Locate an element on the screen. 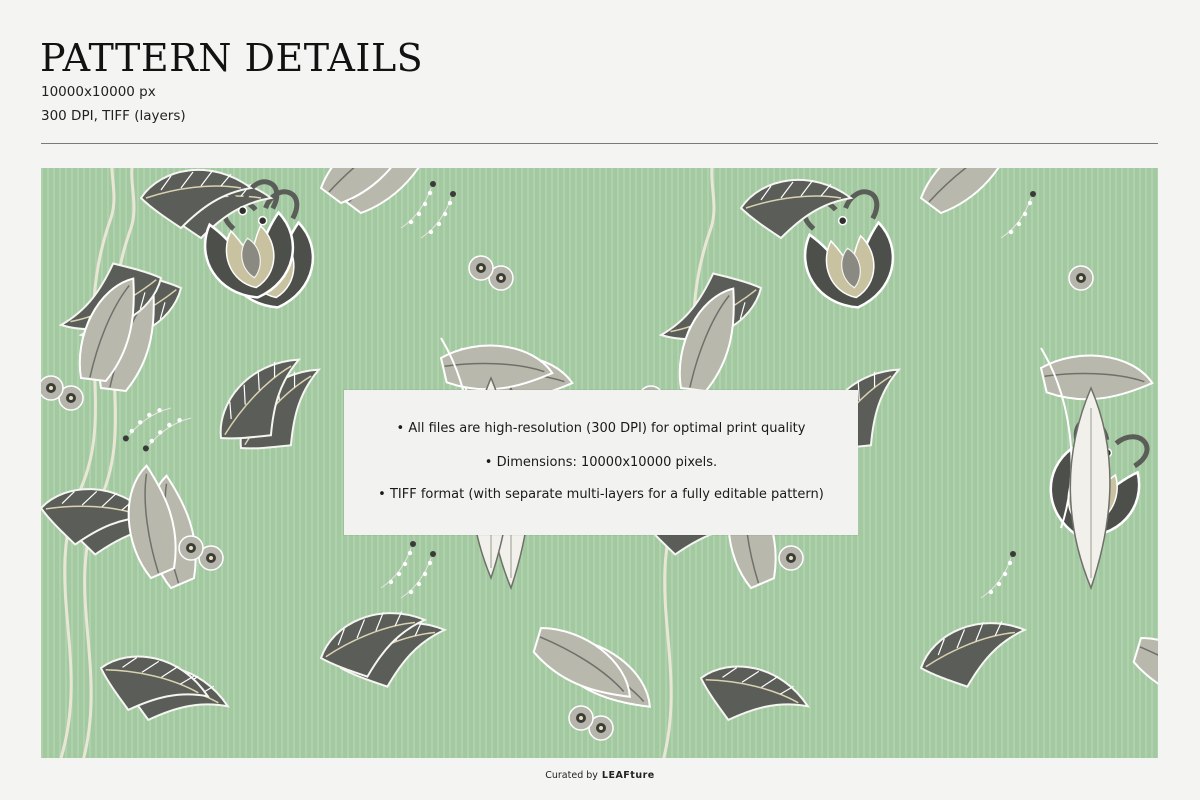 The height and width of the screenshot is (800, 1200). credit-prefix: Curated by is located at coordinates (571, 775).